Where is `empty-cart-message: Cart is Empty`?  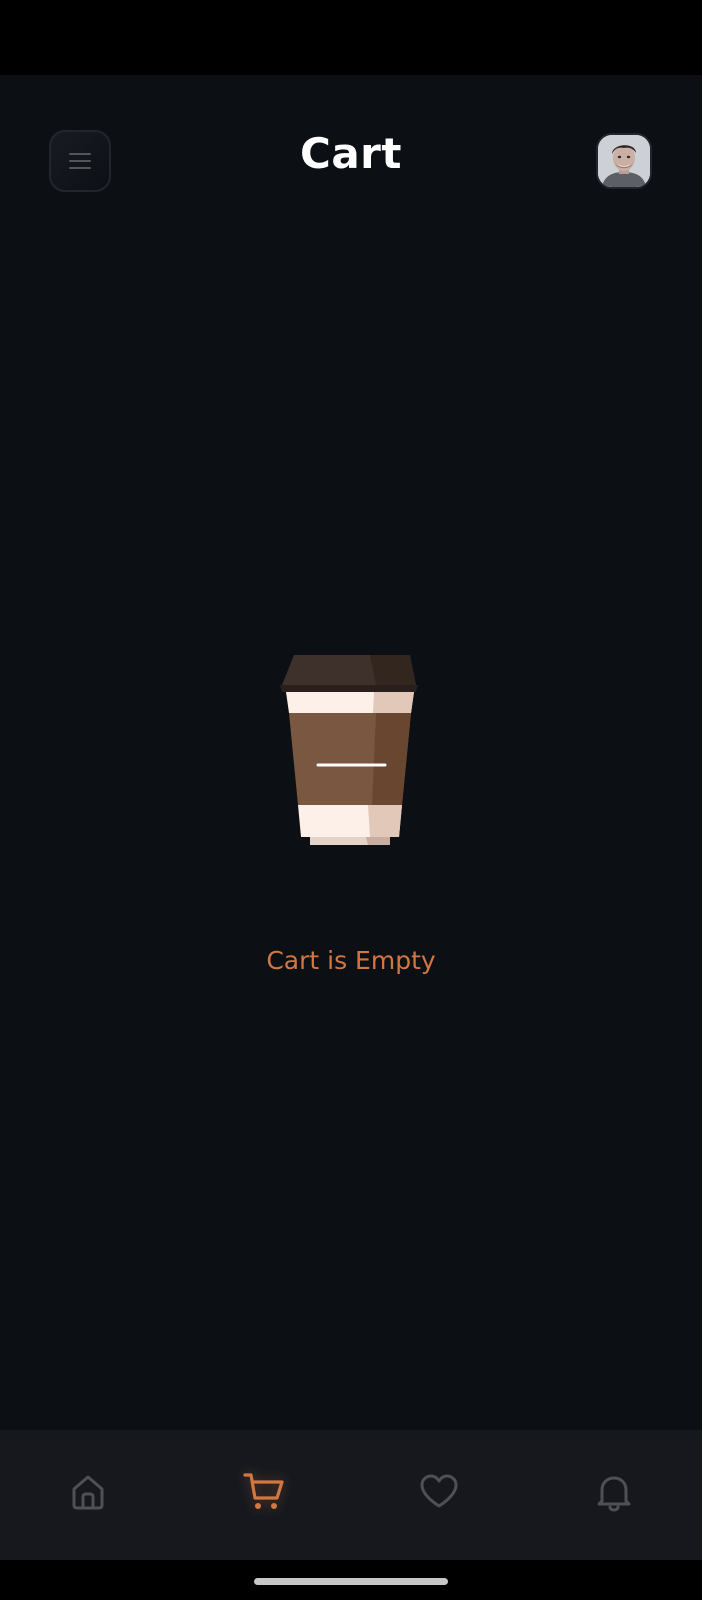
empty-cart-message: Cart is Empty is located at coordinates (351, 960).